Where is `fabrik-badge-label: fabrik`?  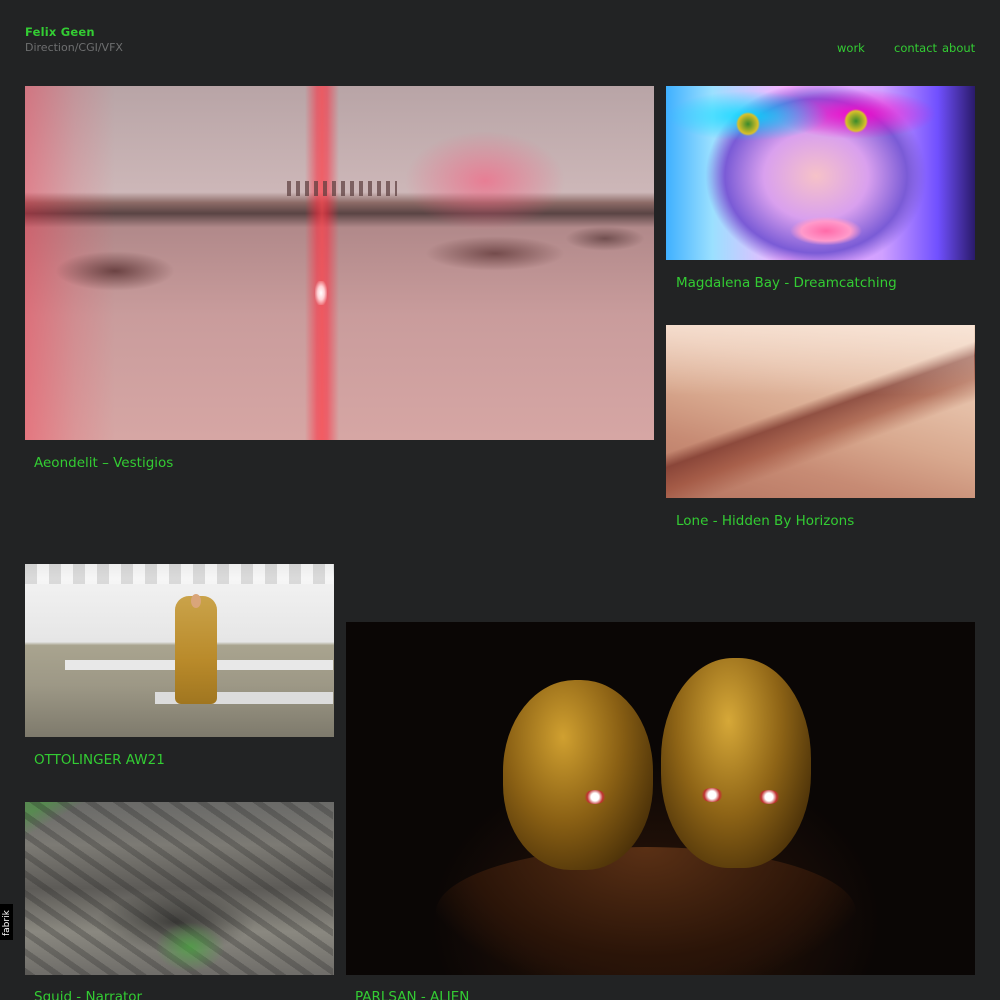 fabrik-badge-label: fabrik is located at coordinates (7, 923).